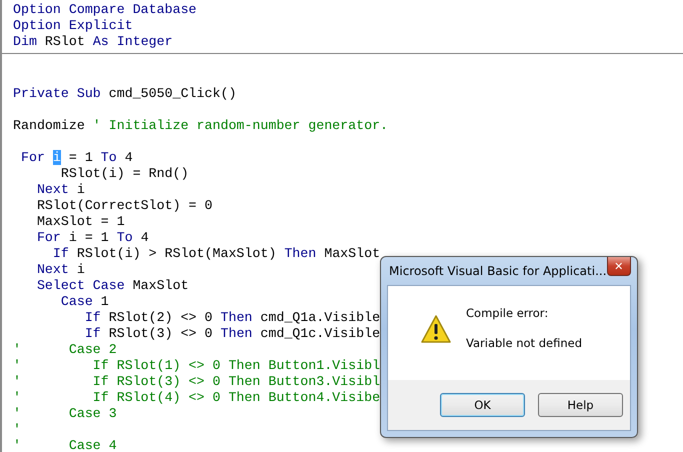  I want to click on code-line: ' If RSlot(1) <> 0 Then Button1.Visibl, so click(196, 366).